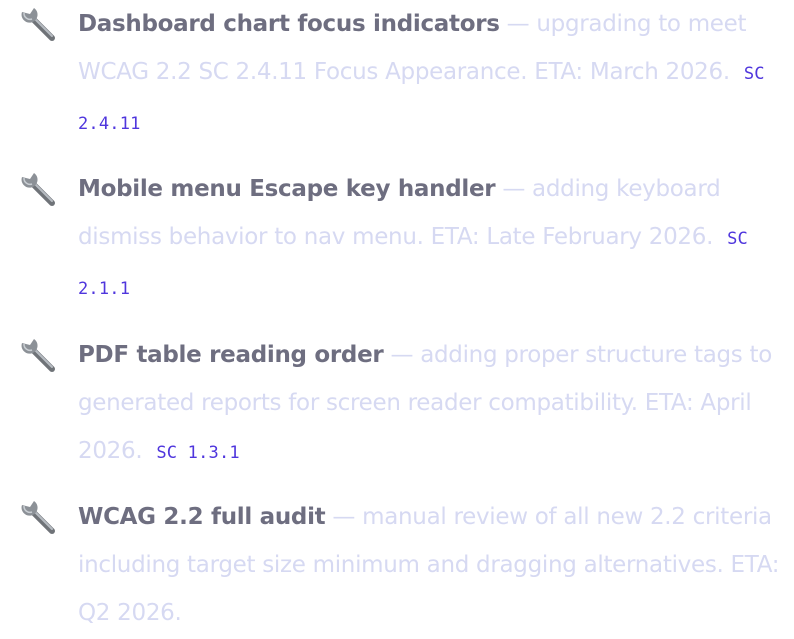 This screenshot has width=794, height=639. I want to click on item-title: PDF table reading order, so click(231, 355).